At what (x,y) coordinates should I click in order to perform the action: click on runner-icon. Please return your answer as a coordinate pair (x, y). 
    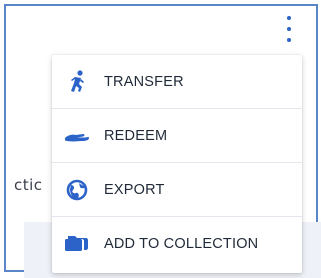
    Looking at the image, I should click on (77, 81).